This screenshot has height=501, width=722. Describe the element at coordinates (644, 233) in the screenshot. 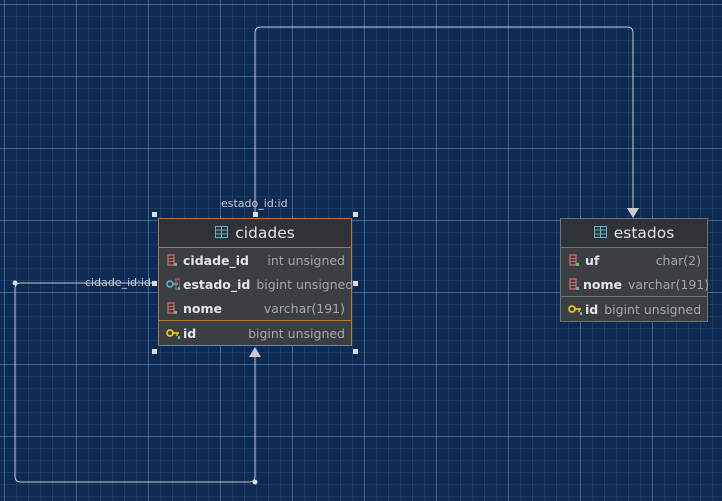

I see `table-name: estados` at that location.